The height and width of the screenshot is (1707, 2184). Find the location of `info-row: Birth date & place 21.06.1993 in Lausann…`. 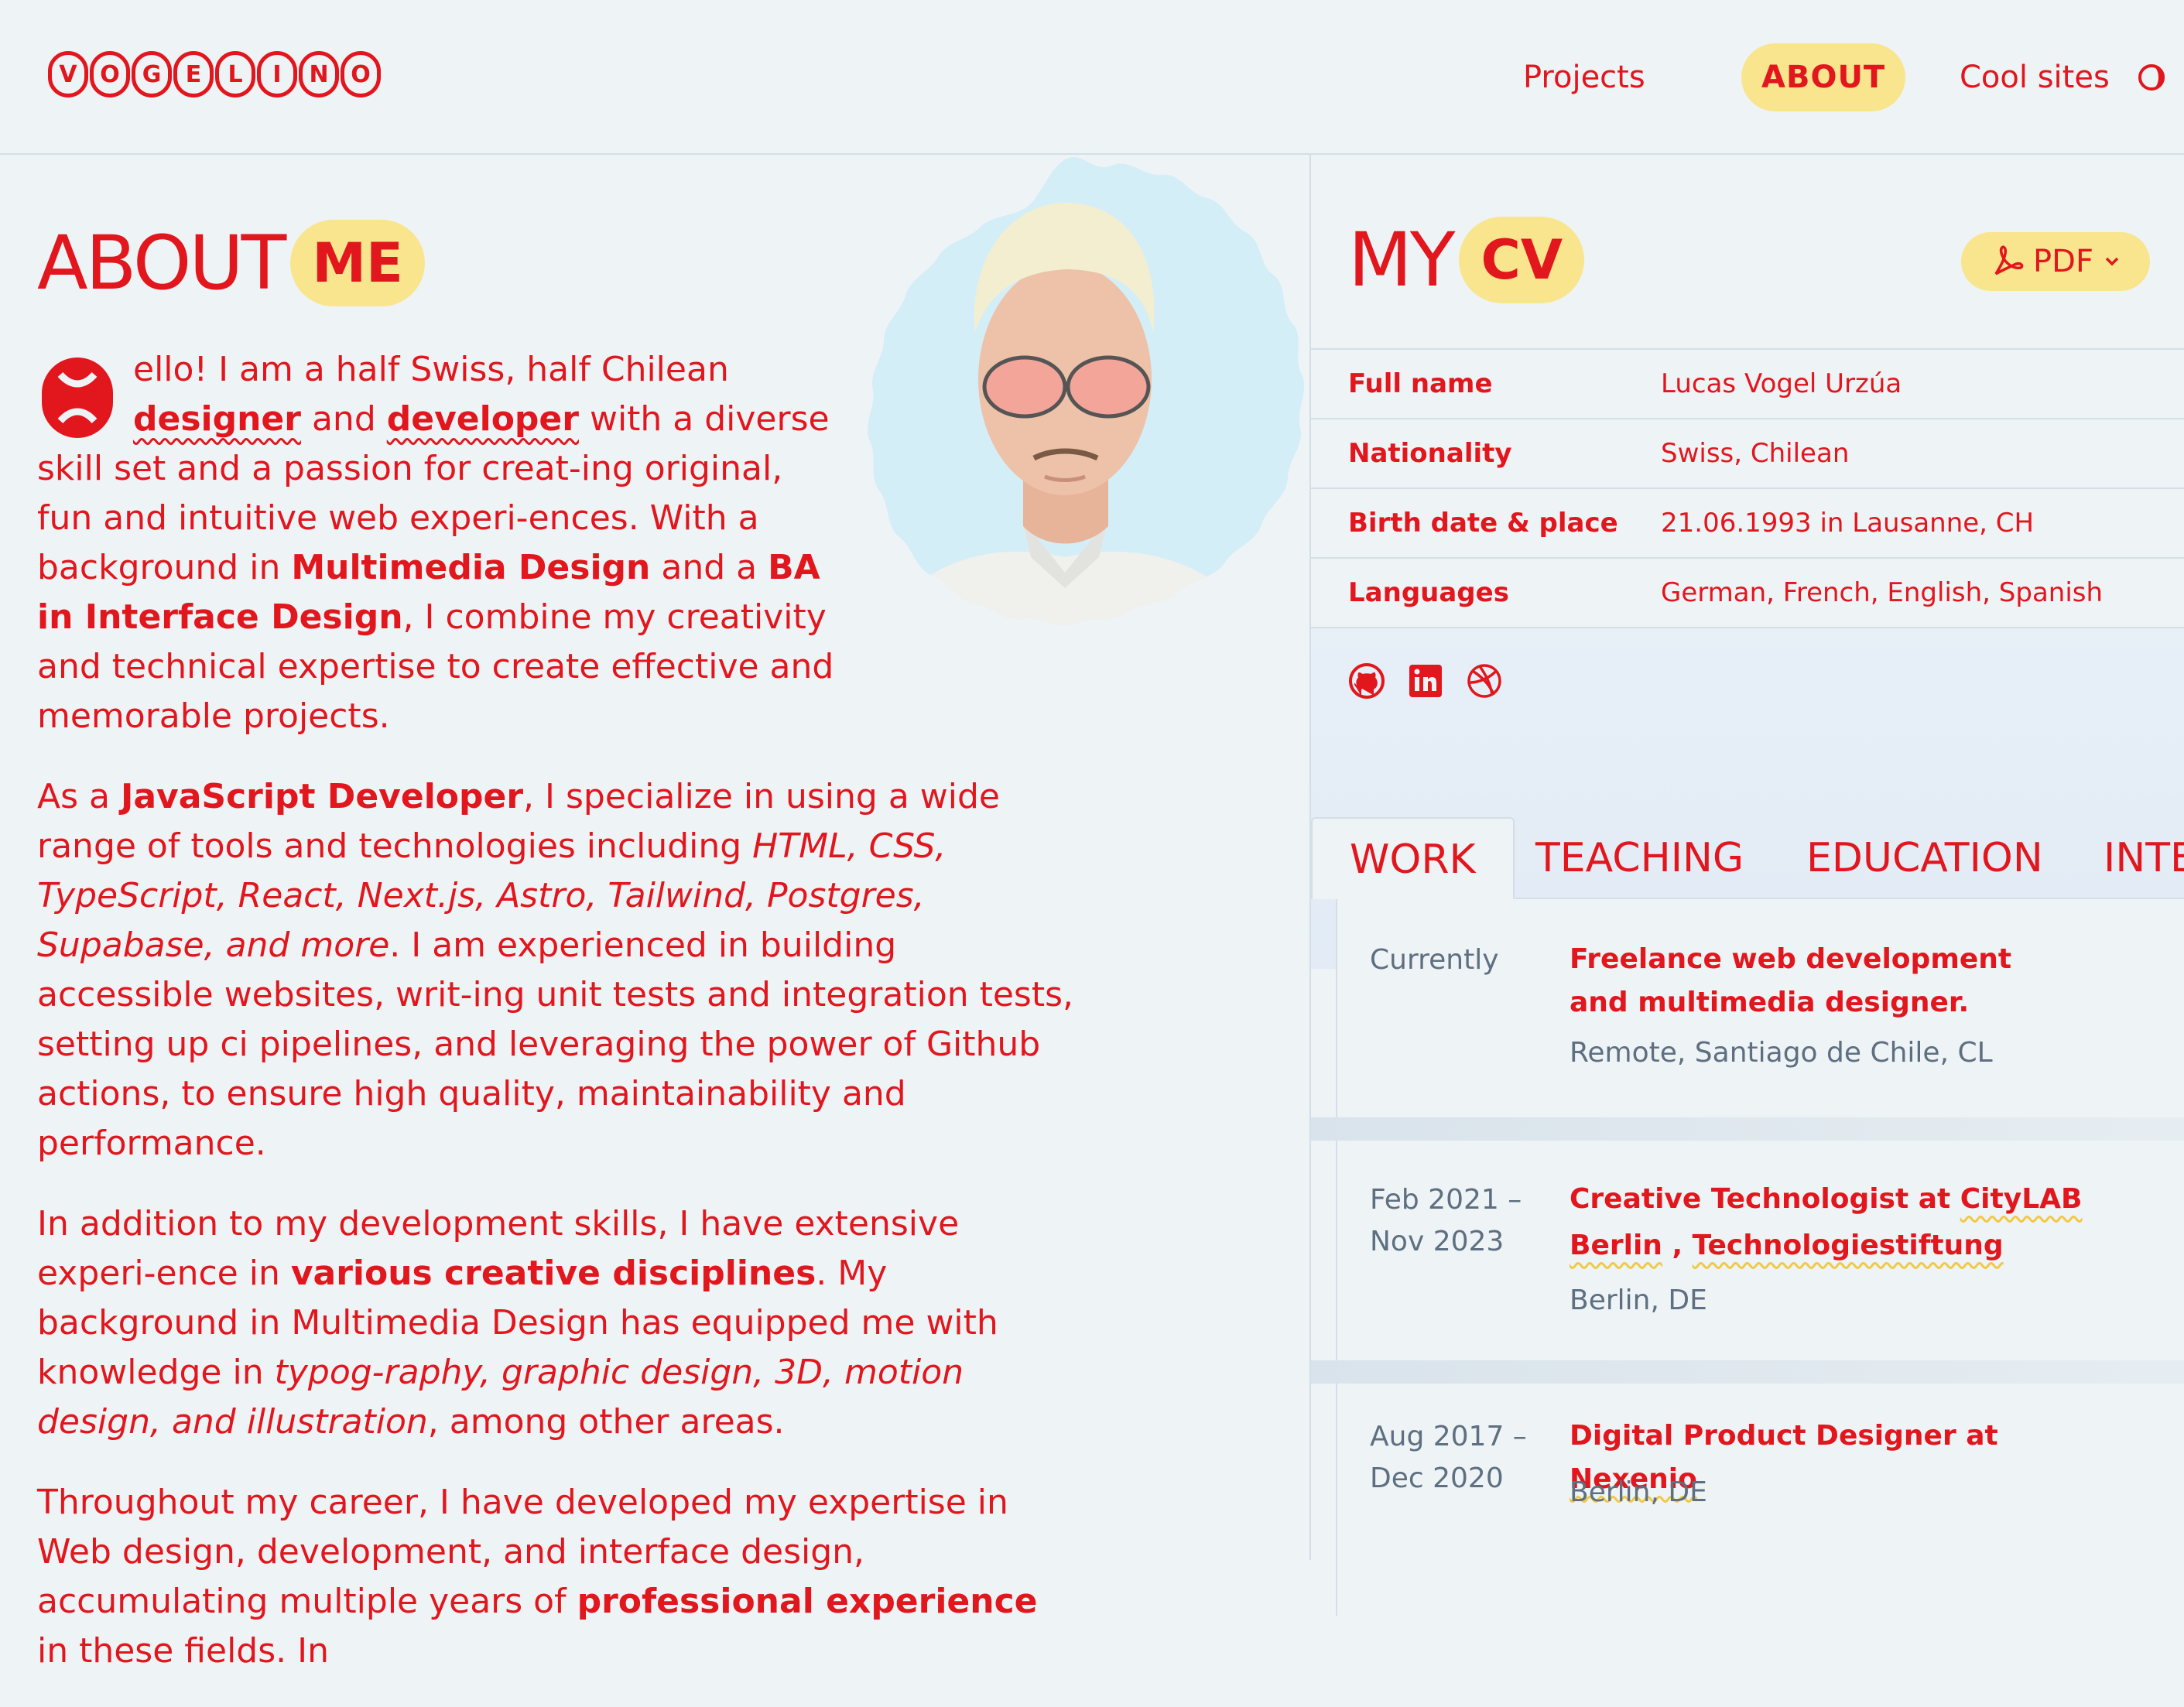

info-row: Birth date & place 21.06.1993 in Lausann… is located at coordinates (1747, 522).